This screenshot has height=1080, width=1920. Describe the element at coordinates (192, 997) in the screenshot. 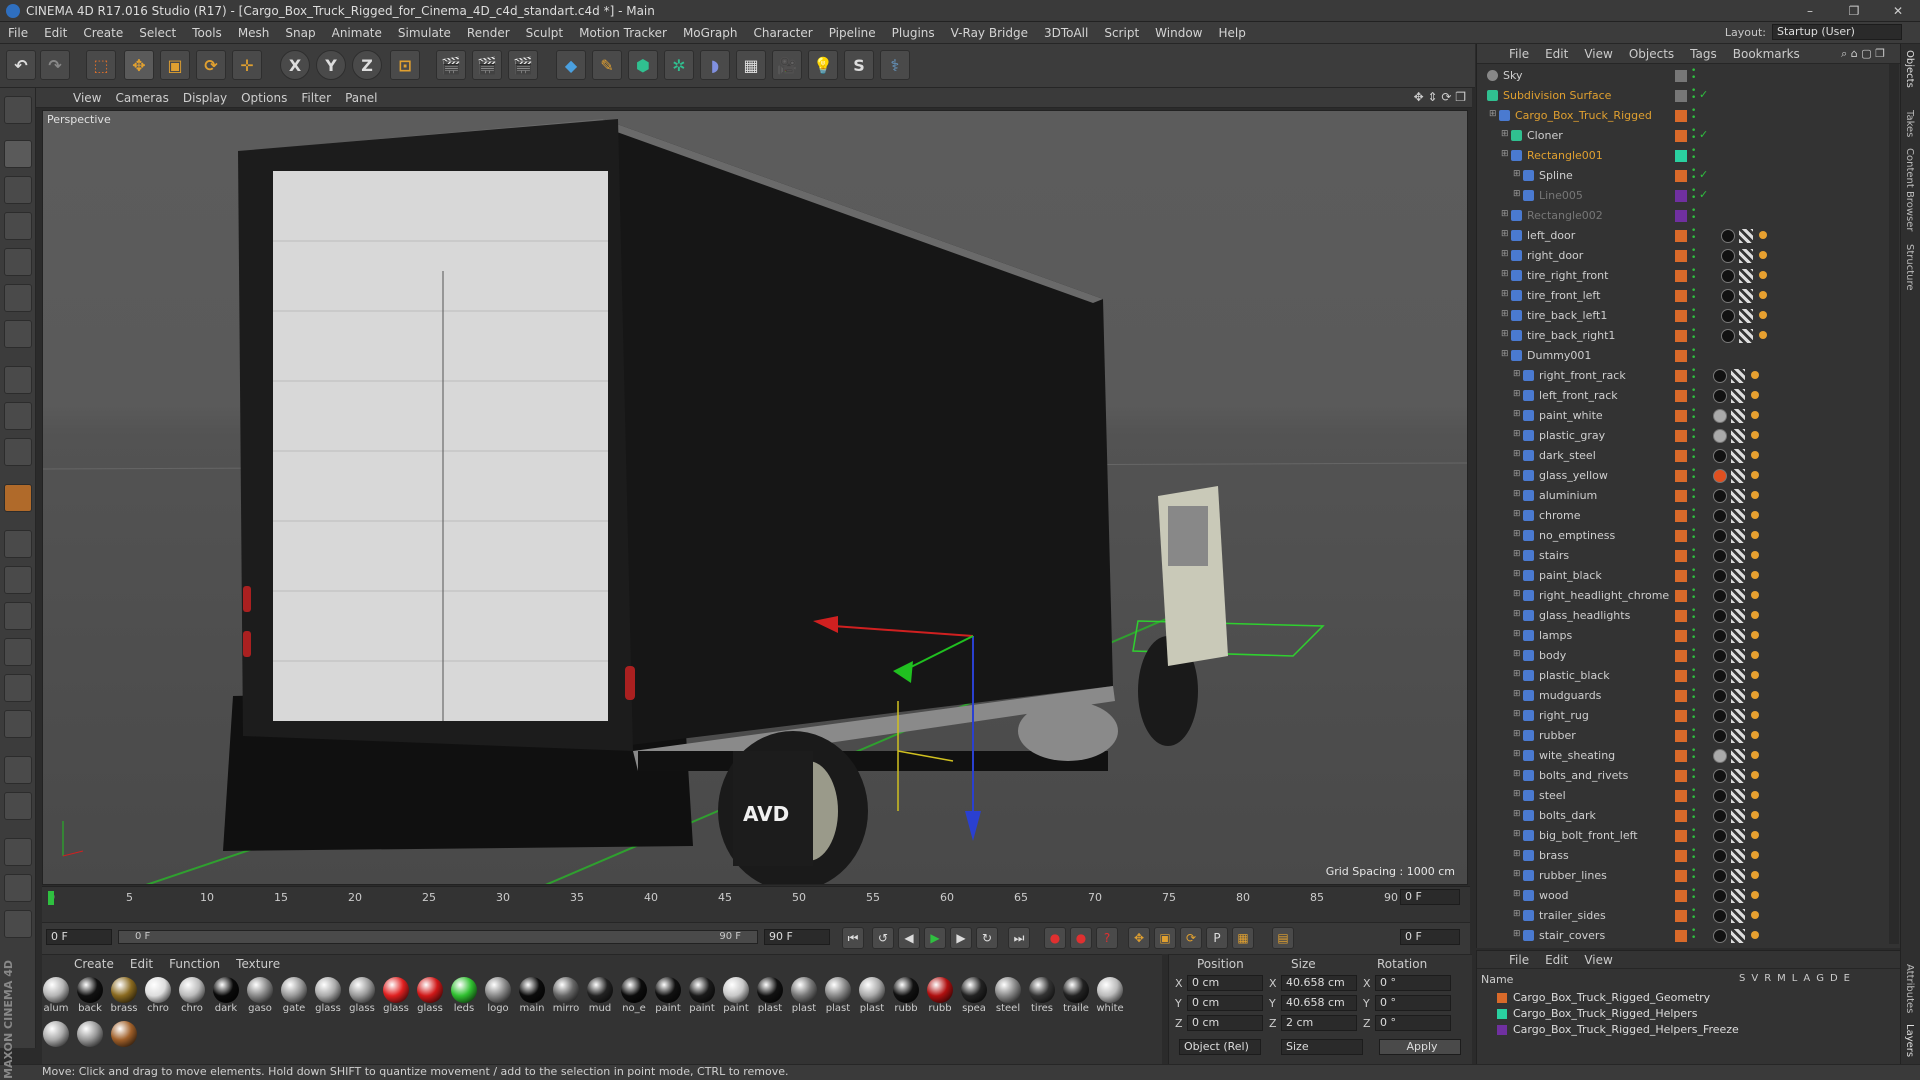

I see `material-swatch: chro` at that location.